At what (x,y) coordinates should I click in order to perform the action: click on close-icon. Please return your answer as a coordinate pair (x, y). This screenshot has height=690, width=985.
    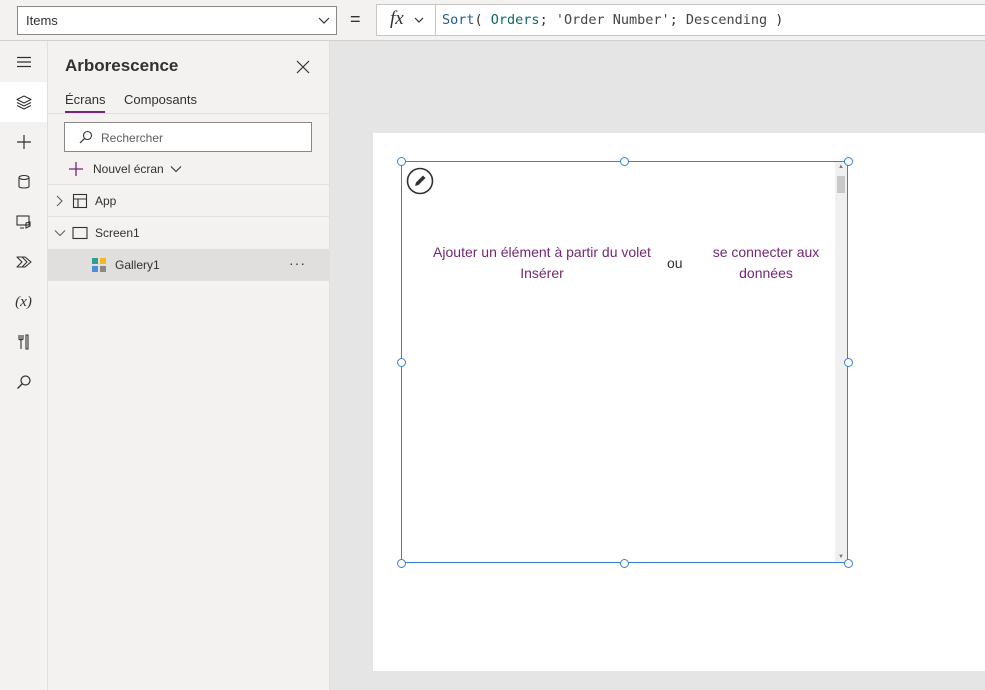
    Looking at the image, I should click on (303, 67).